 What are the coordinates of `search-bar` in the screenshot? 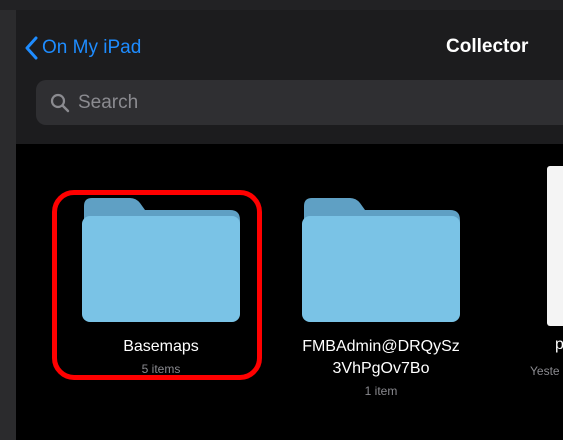 It's located at (299, 102).